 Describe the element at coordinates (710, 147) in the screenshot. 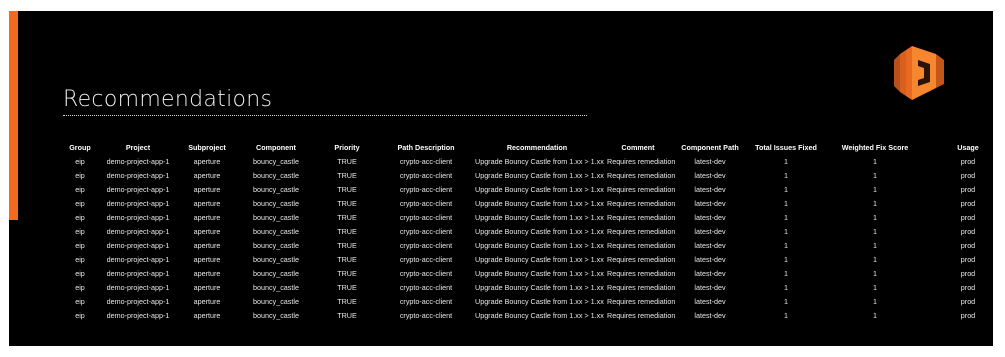

I see `column-header-component-path: Component Path` at that location.